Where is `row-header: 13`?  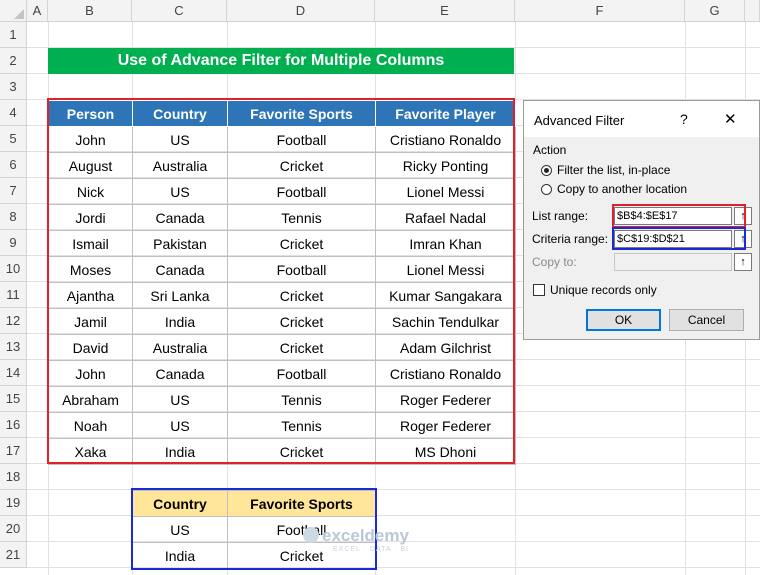 row-header: 13 is located at coordinates (13, 347).